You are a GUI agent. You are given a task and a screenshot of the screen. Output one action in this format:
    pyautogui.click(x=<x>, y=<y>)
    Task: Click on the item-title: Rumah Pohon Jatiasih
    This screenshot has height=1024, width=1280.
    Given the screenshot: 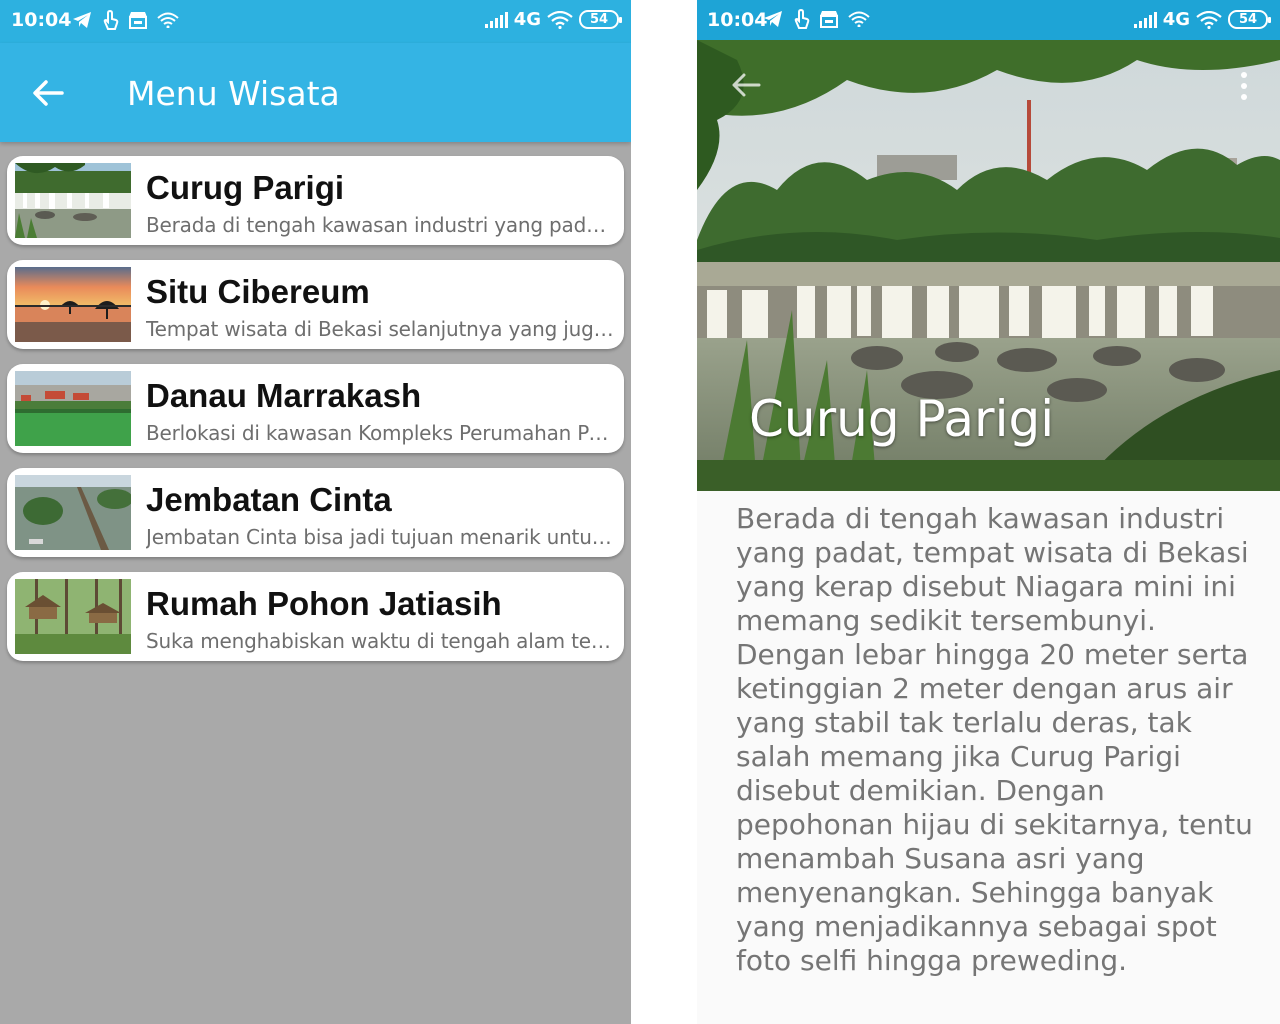 What is the action you would take?
    pyautogui.click(x=324, y=603)
    